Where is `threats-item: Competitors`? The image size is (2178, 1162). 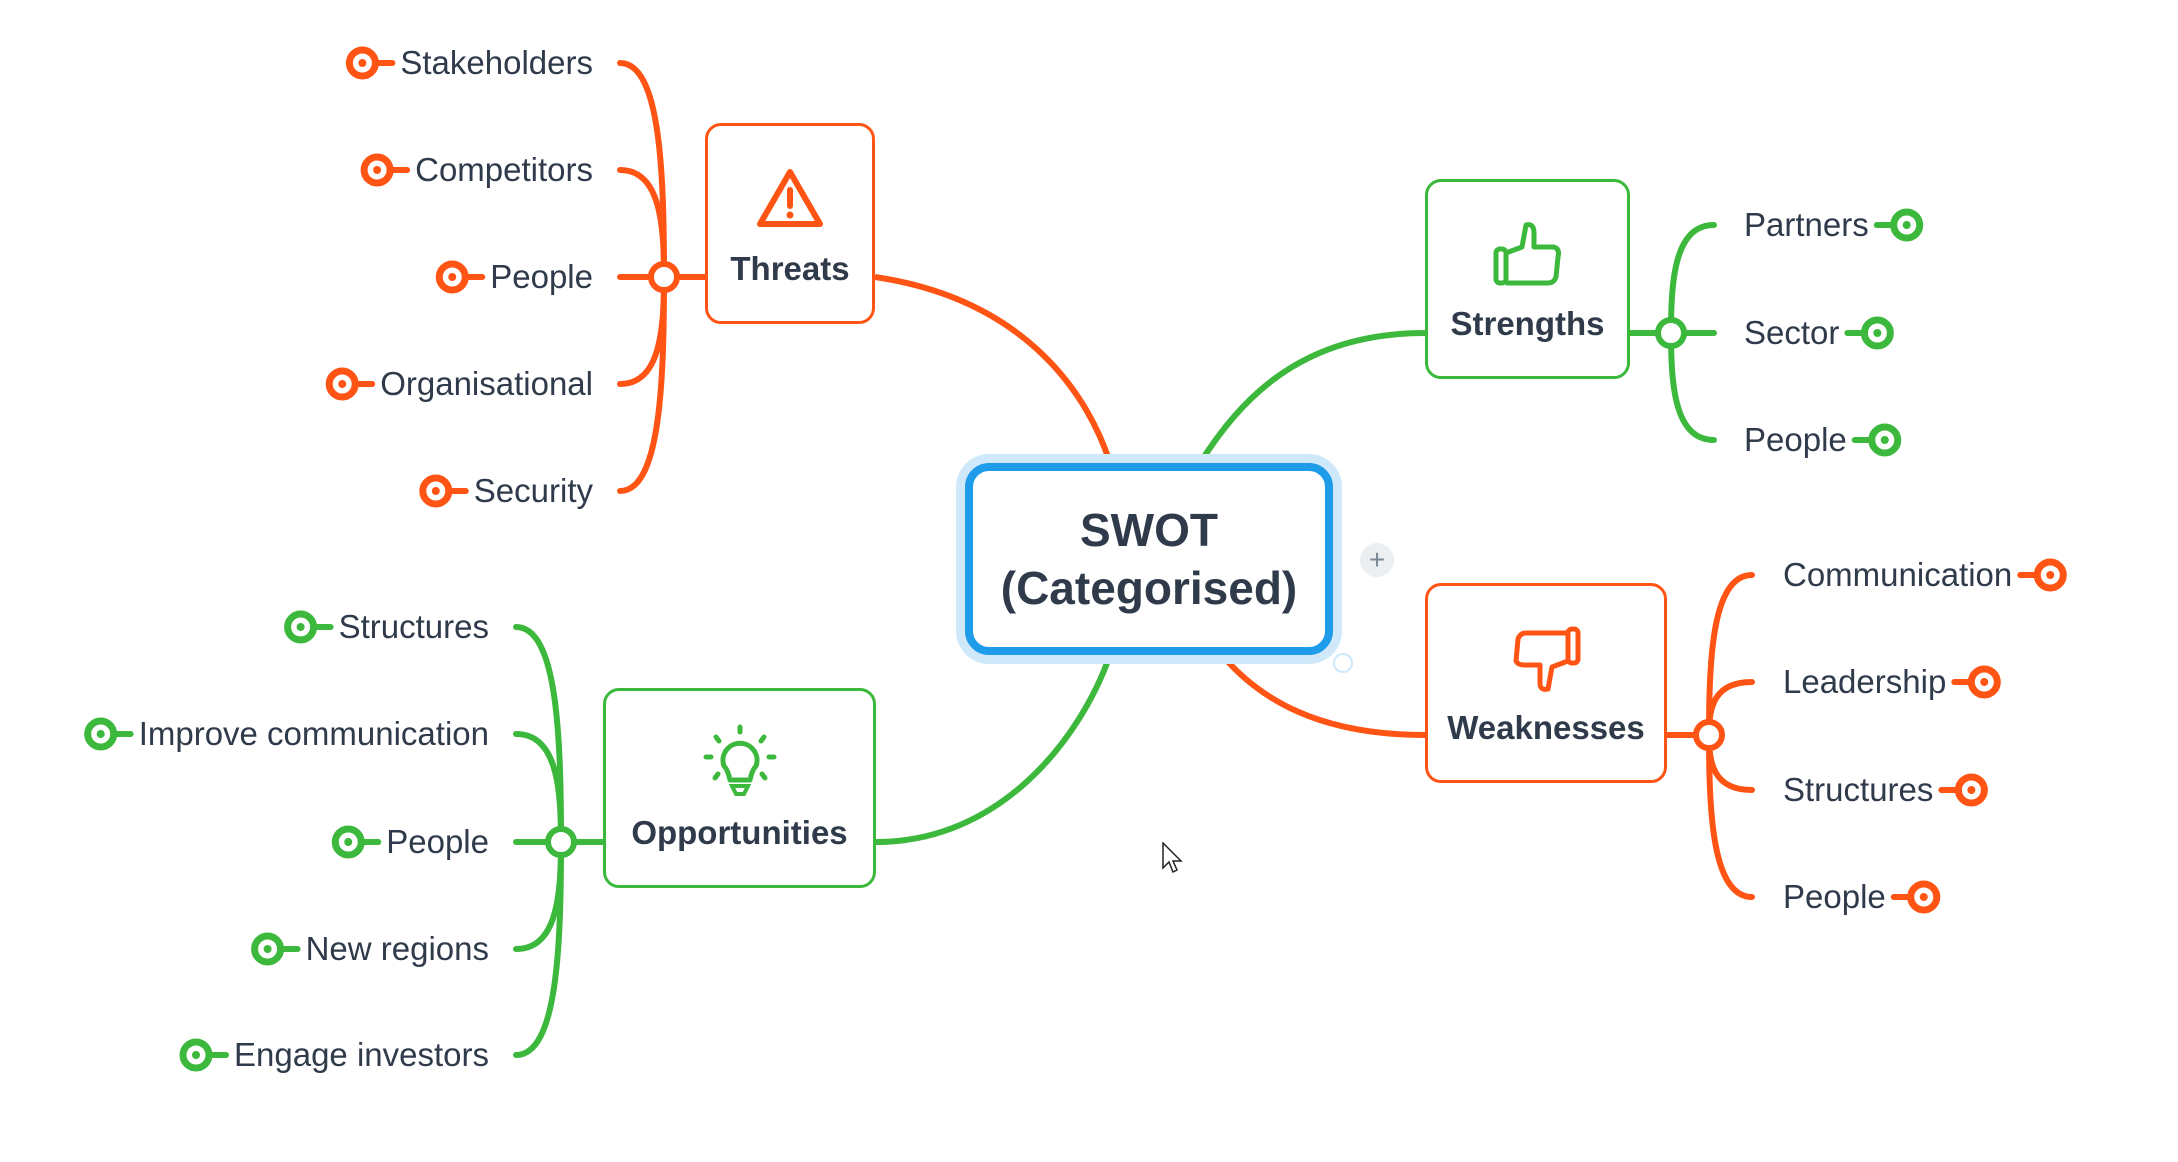
threats-item: Competitors is located at coordinates (504, 170).